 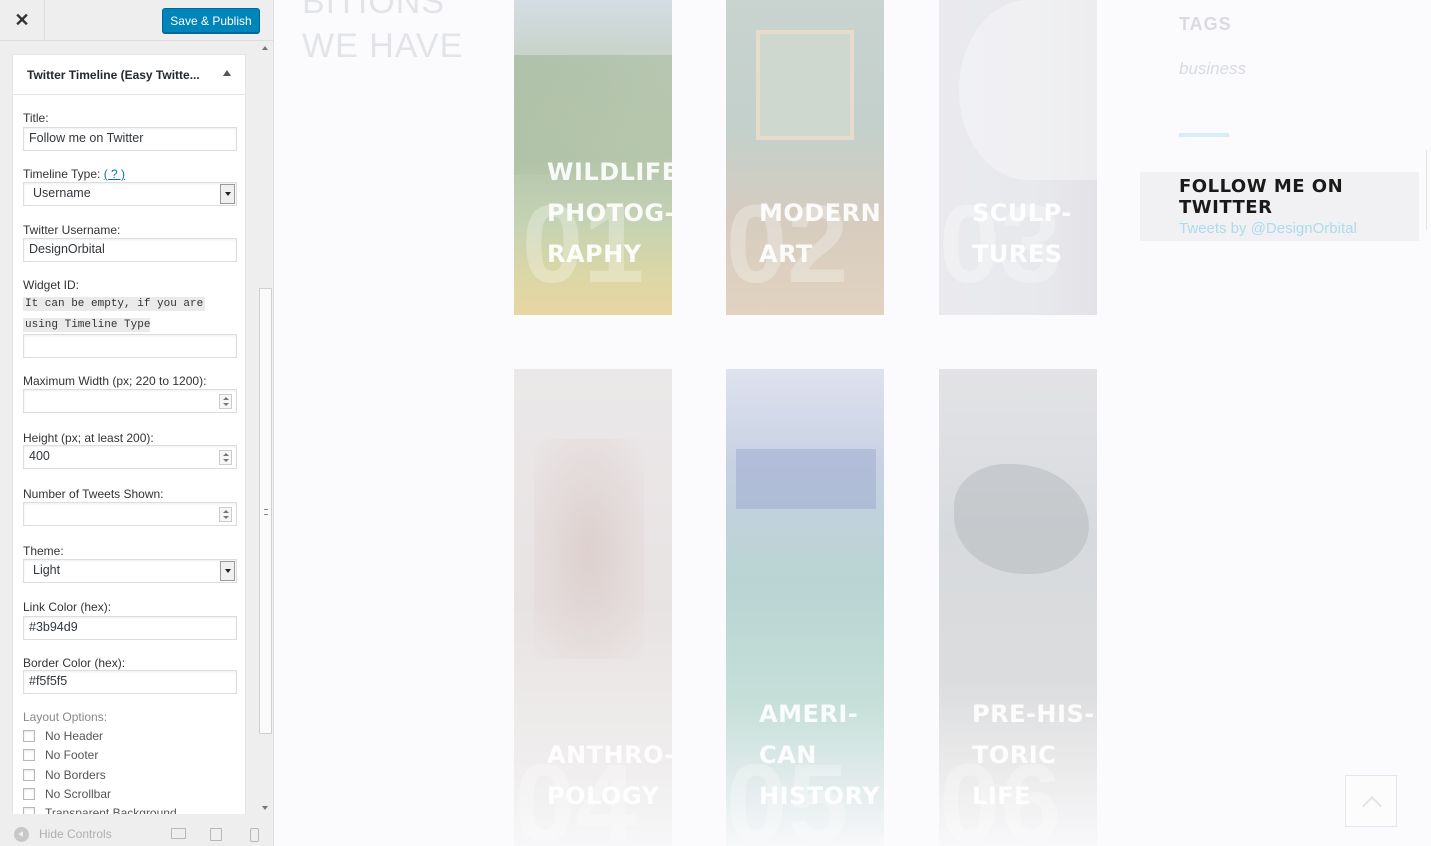 What do you see at coordinates (22, 20) in the screenshot?
I see `close-icon: ✕` at bounding box center [22, 20].